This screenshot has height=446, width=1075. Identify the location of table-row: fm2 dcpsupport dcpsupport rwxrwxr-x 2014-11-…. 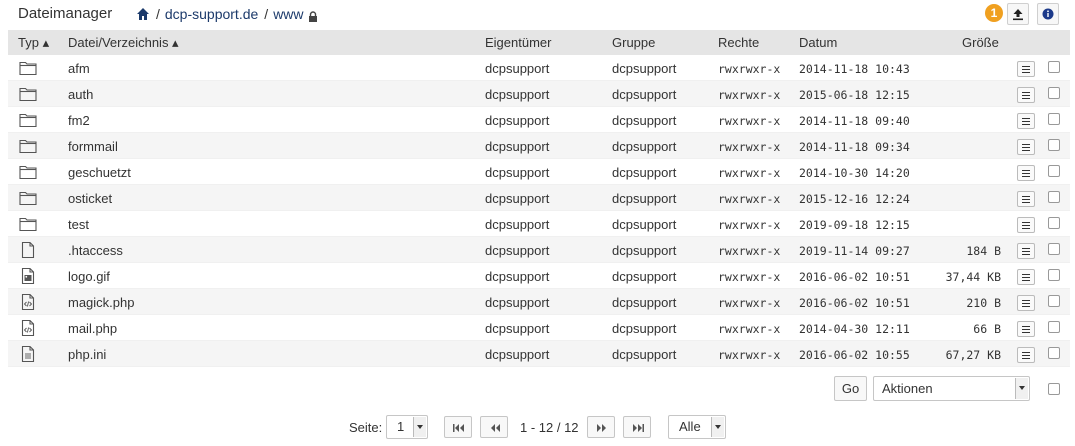
(539, 120).